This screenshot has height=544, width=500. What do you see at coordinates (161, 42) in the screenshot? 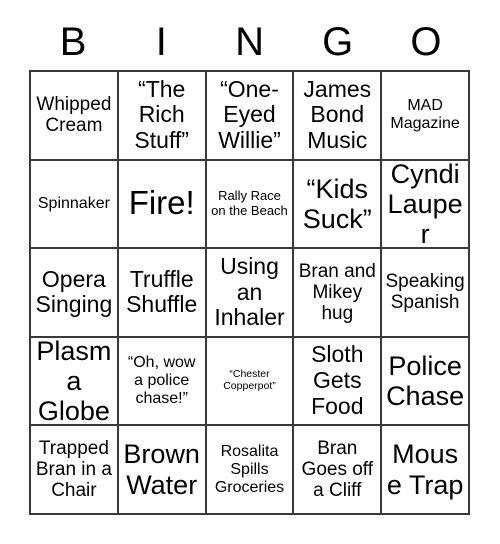
I see `bingo-header-letter-i: I` at bounding box center [161, 42].